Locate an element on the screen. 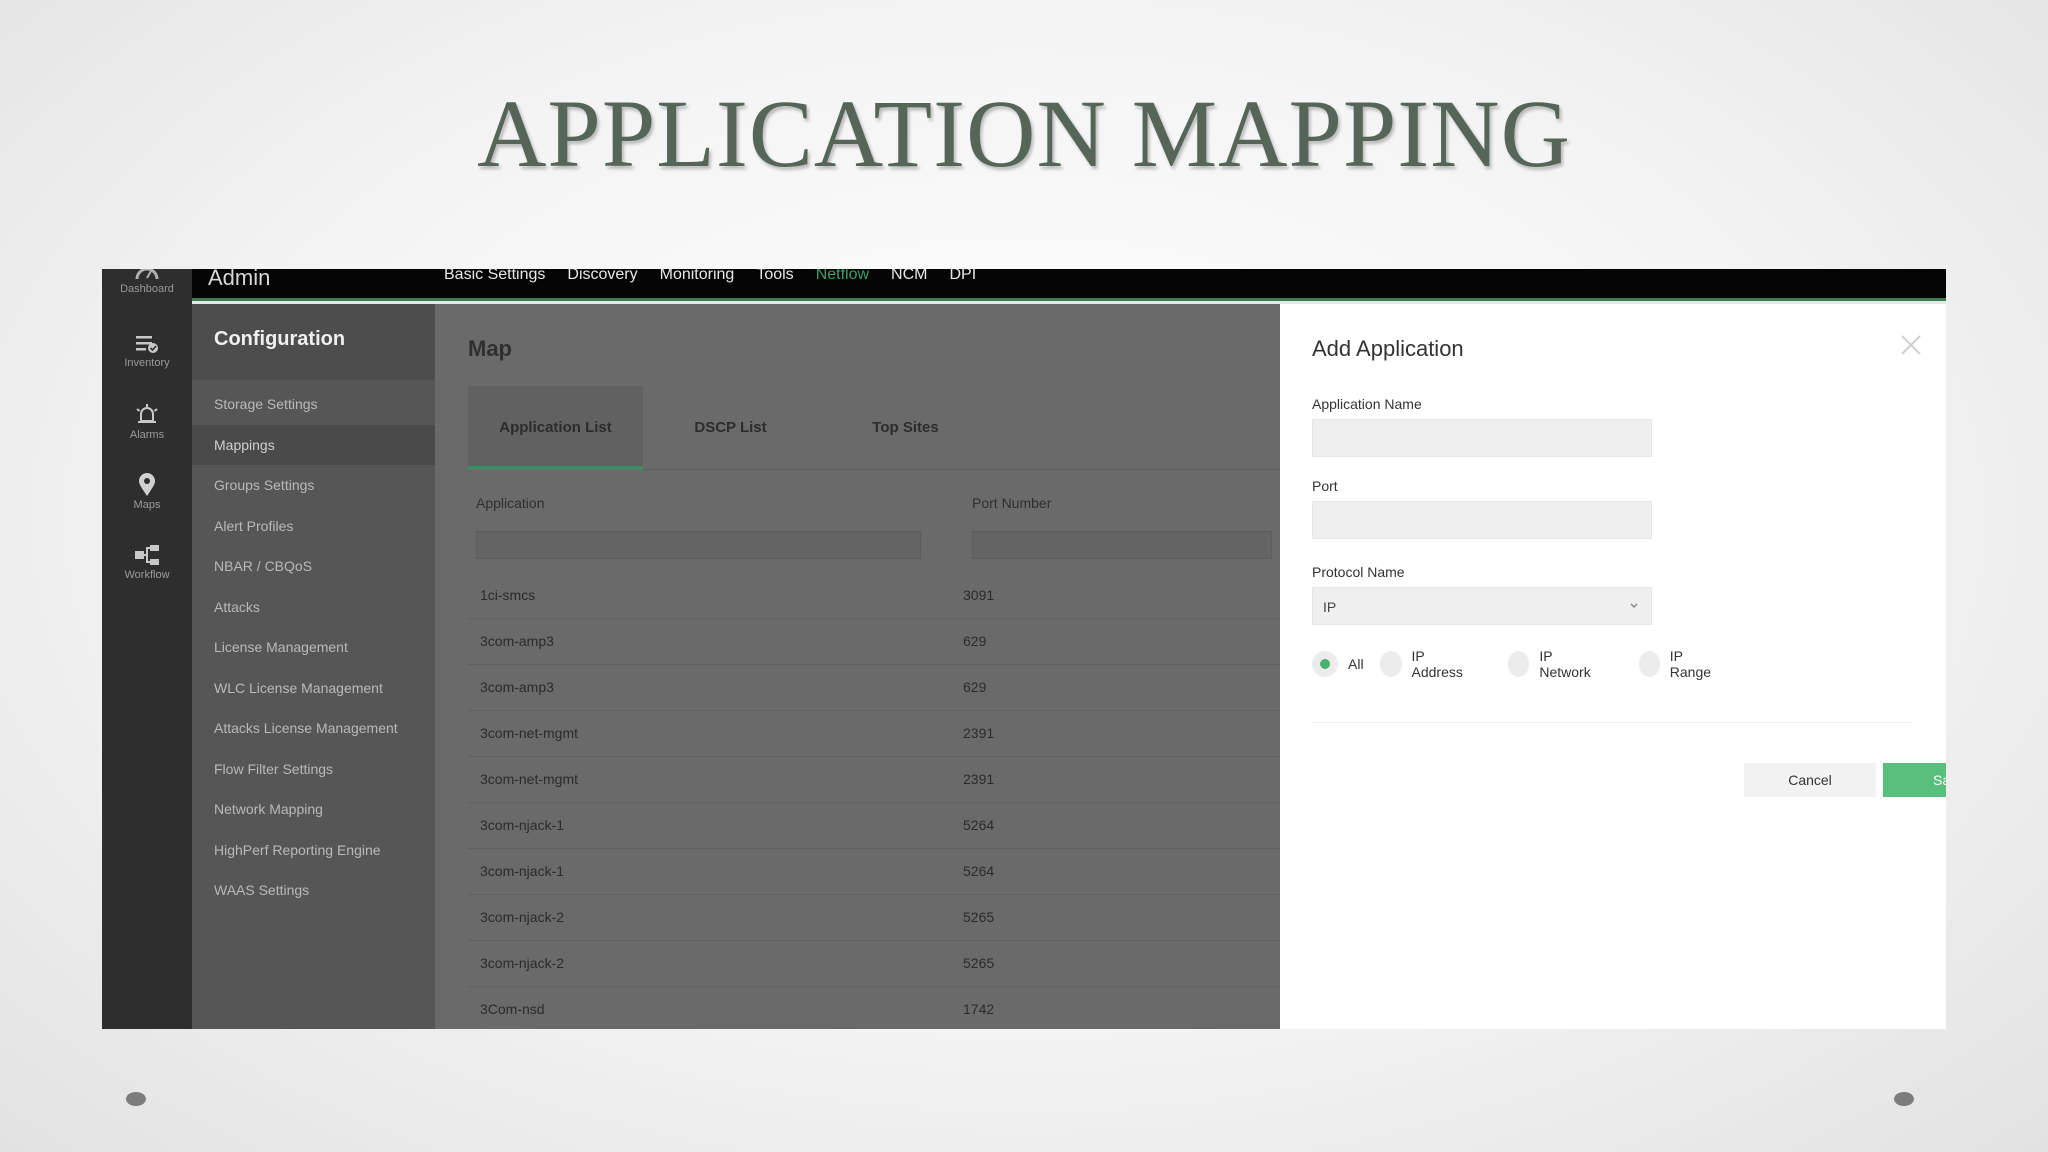 The image size is (2048, 1152). nav-basic-settings: Basic Settings is located at coordinates (494, 282).